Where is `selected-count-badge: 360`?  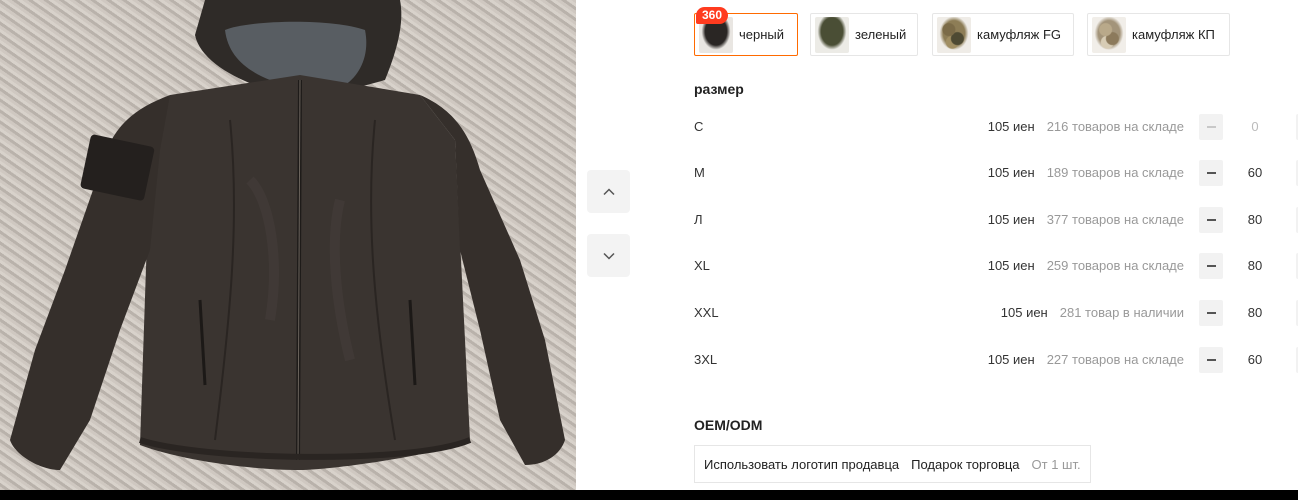
selected-count-badge: 360 is located at coordinates (712, 15).